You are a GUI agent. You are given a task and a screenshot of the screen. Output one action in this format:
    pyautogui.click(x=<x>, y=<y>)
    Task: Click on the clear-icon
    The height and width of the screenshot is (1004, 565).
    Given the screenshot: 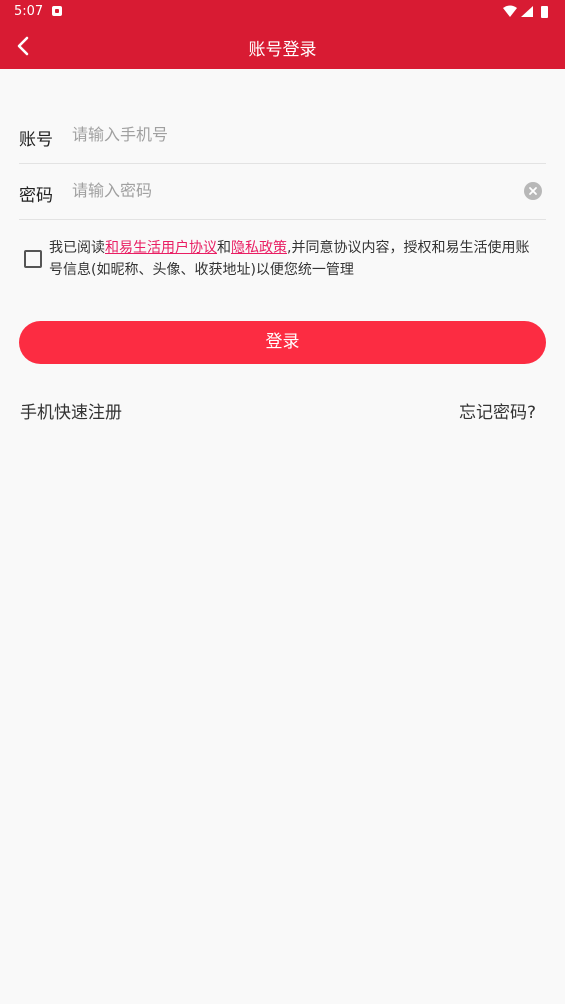 What is the action you would take?
    pyautogui.click(x=533, y=191)
    